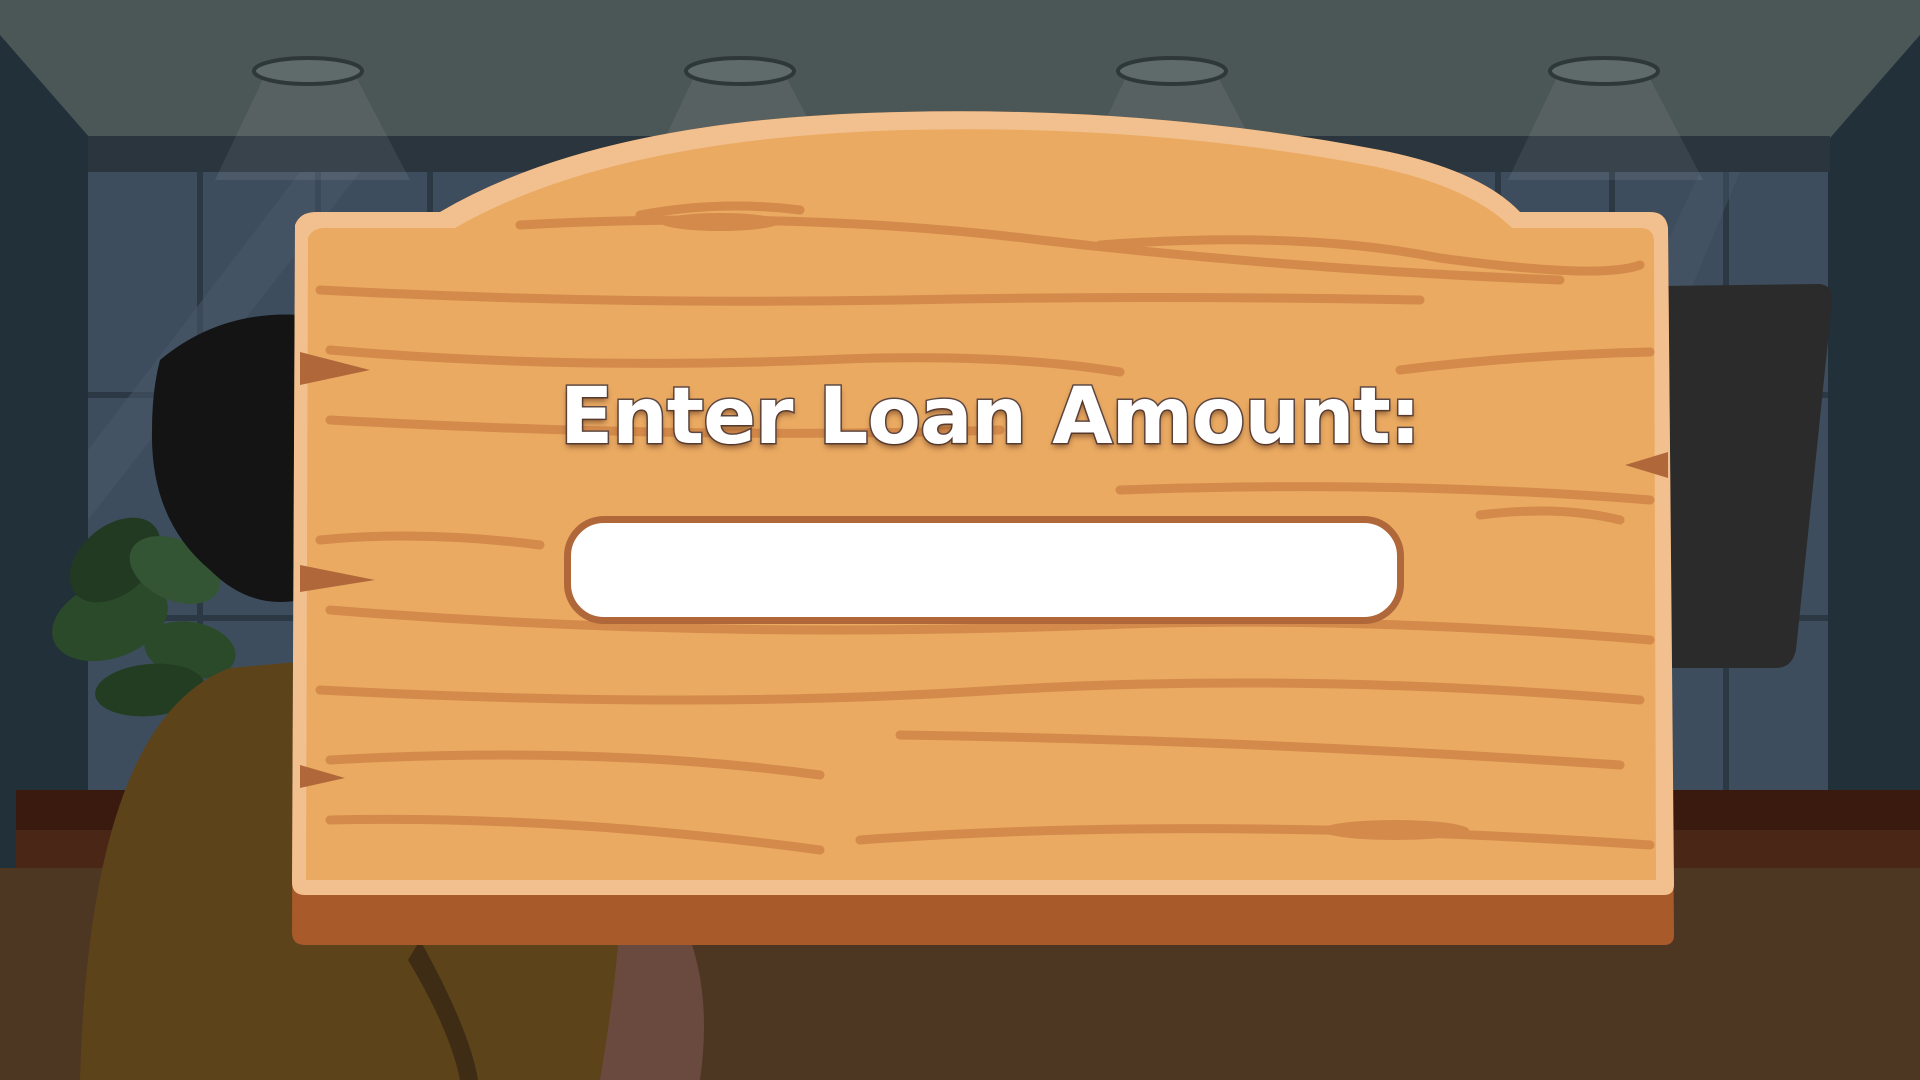 Image resolution: width=1920 pixels, height=1080 pixels. I want to click on loan-amount-input, so click(984, 570).